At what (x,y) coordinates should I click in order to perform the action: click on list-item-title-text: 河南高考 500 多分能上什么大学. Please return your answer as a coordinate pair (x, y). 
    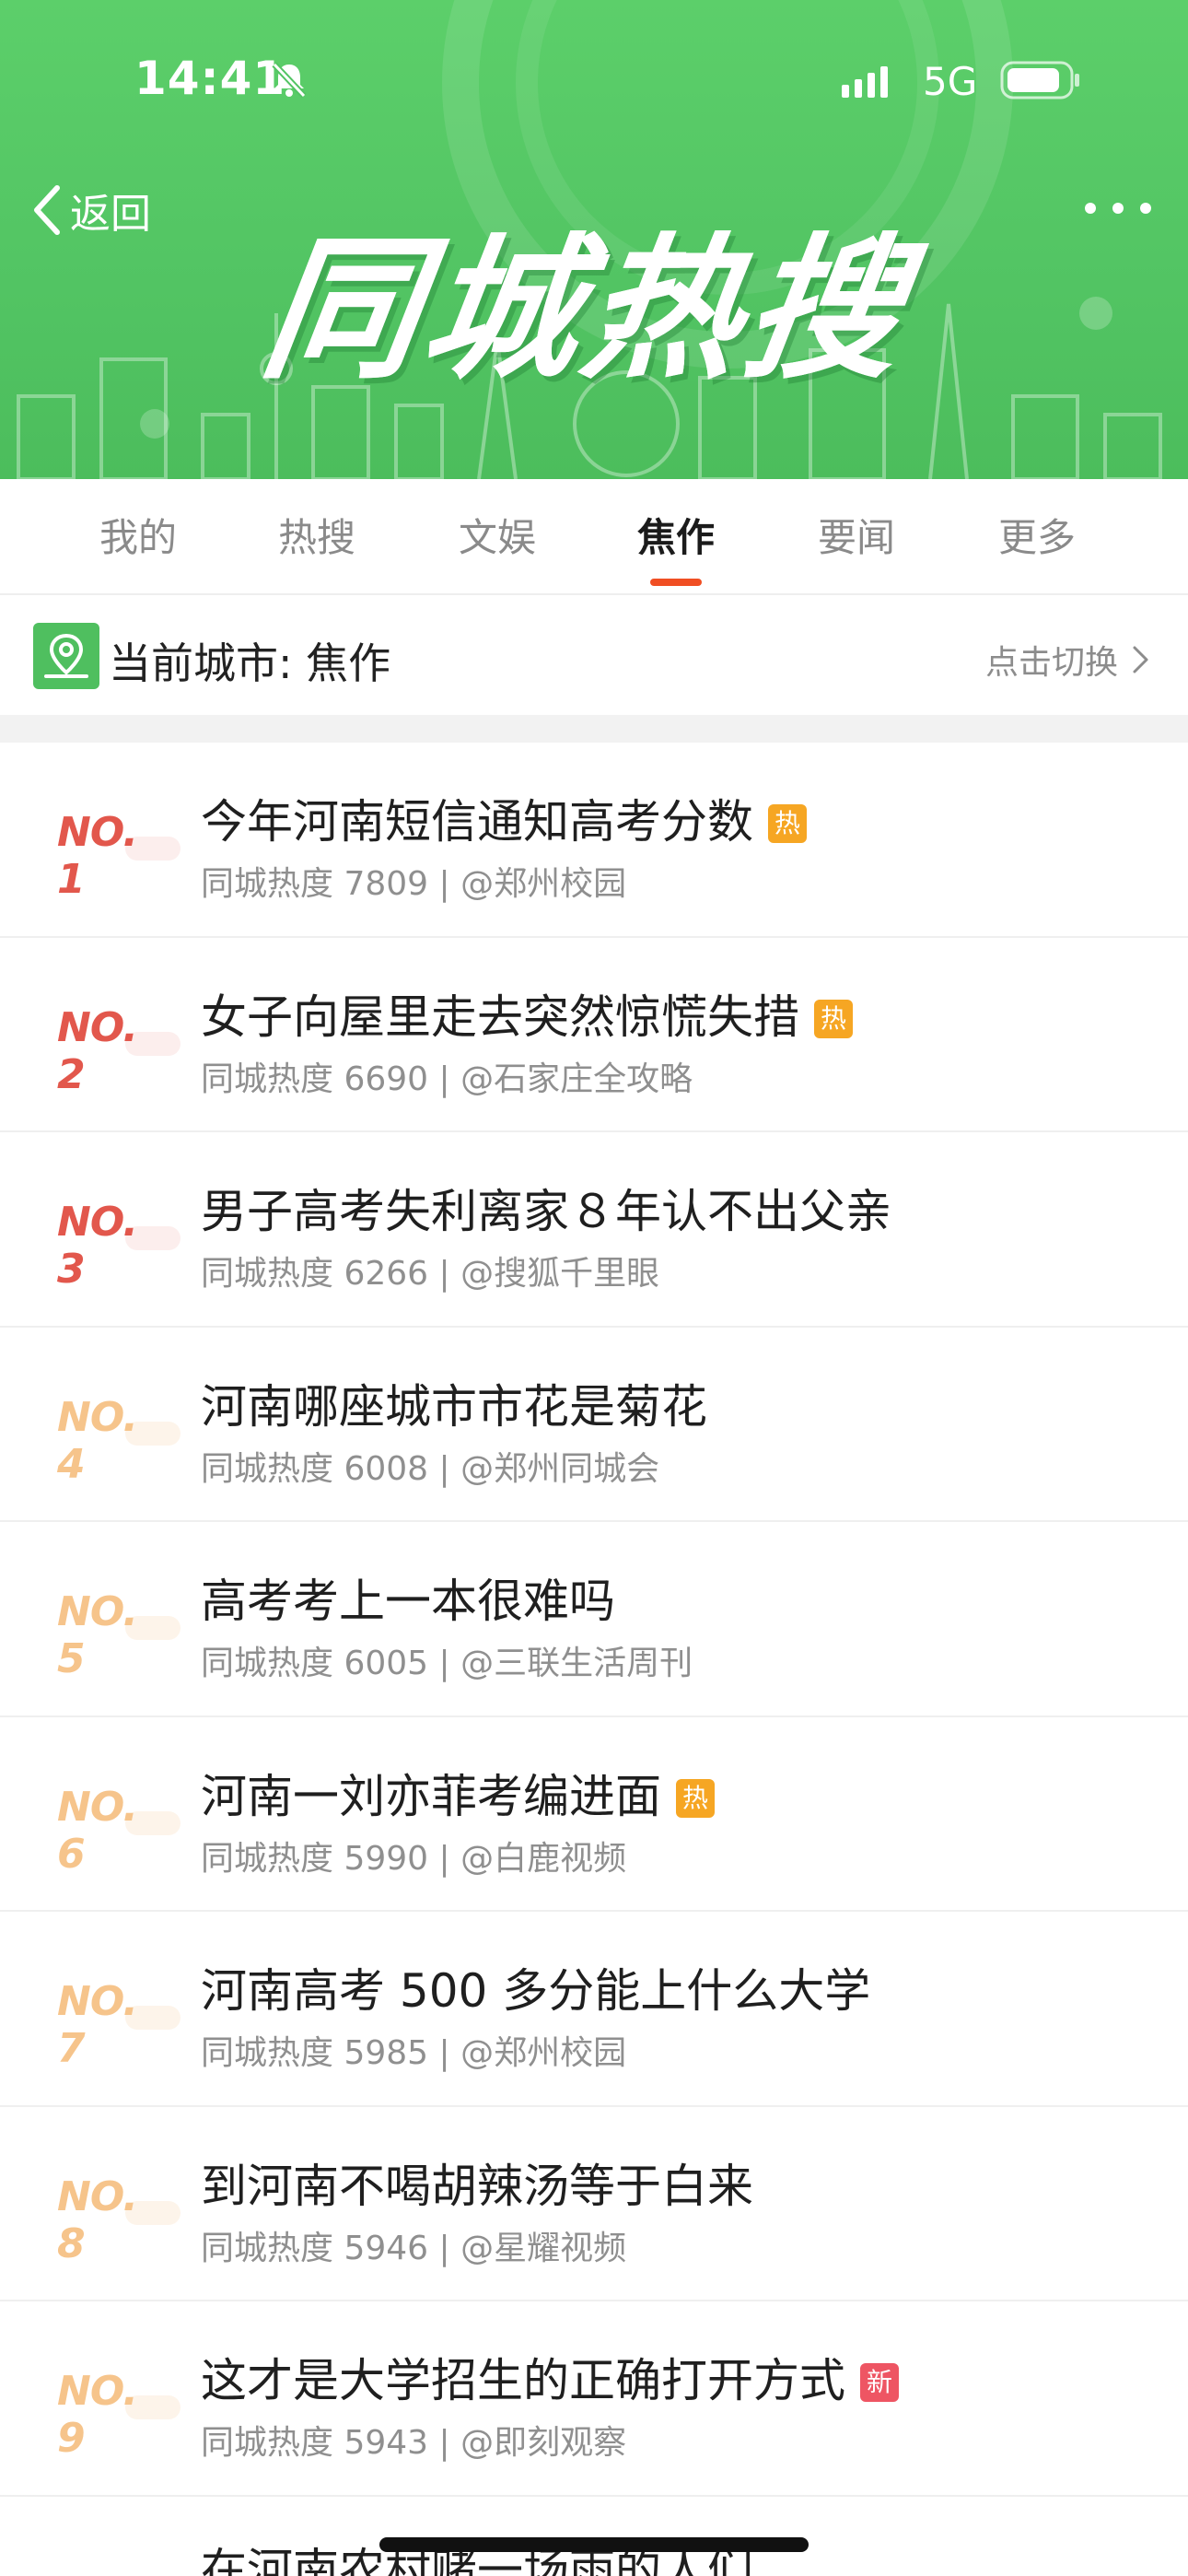
    Looking at the image, I should click on (536, 1991).